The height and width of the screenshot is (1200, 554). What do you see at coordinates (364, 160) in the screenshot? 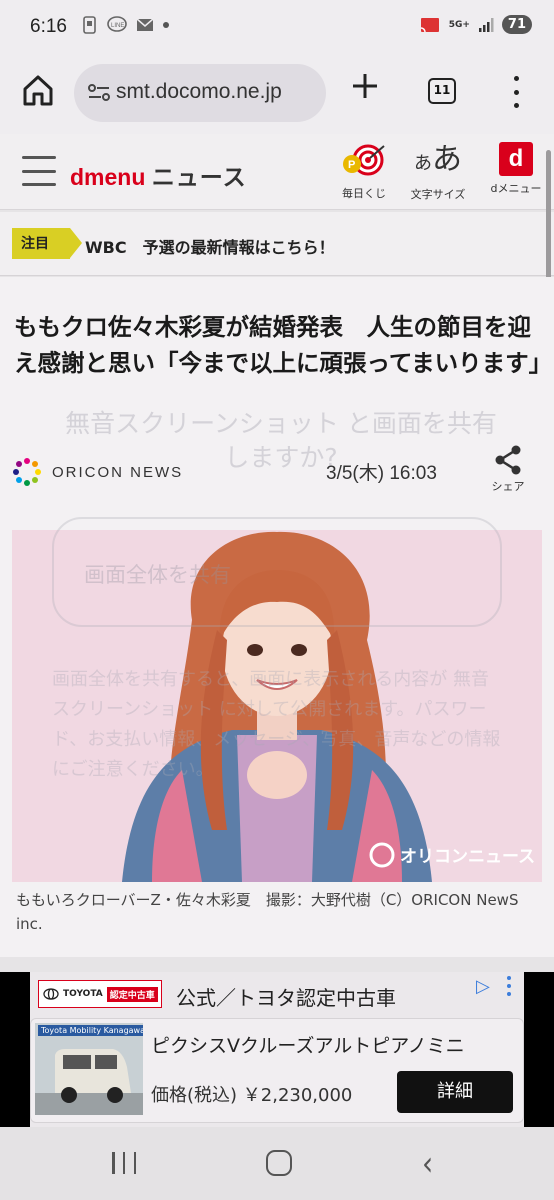
I see `lottery-icon: P` at bounding box center [364, 160].